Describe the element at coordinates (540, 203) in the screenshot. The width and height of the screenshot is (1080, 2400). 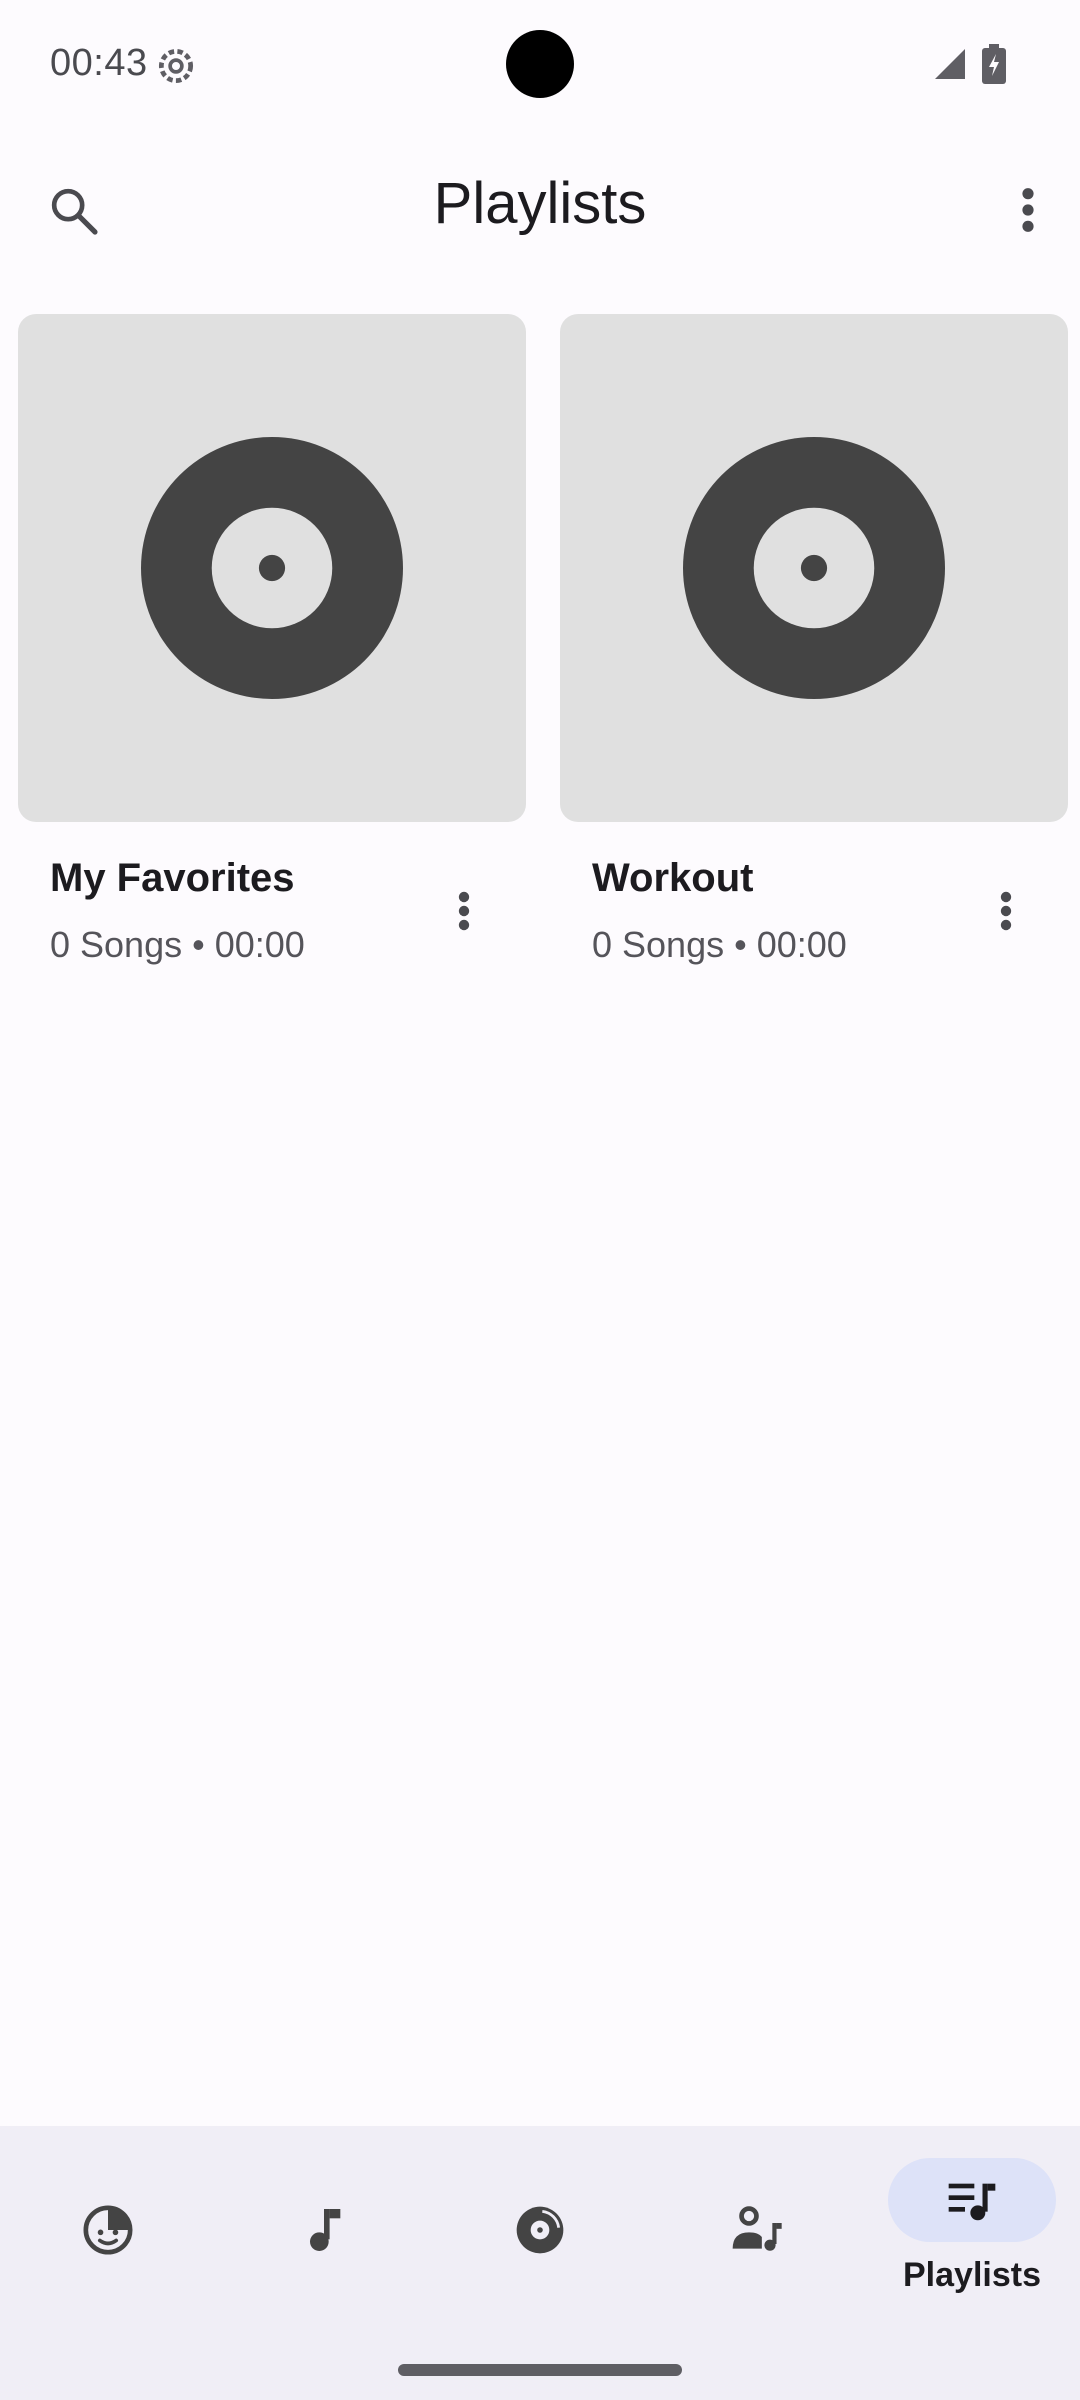
I see `page-title: Playlists` at that location.